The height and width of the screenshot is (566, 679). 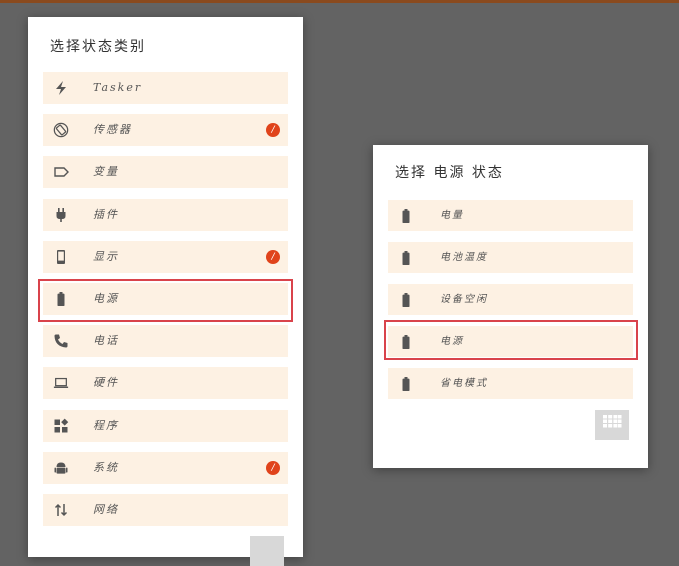 I want to click on power-state-item-saver: 省电模式, so click(x=510, y=383).